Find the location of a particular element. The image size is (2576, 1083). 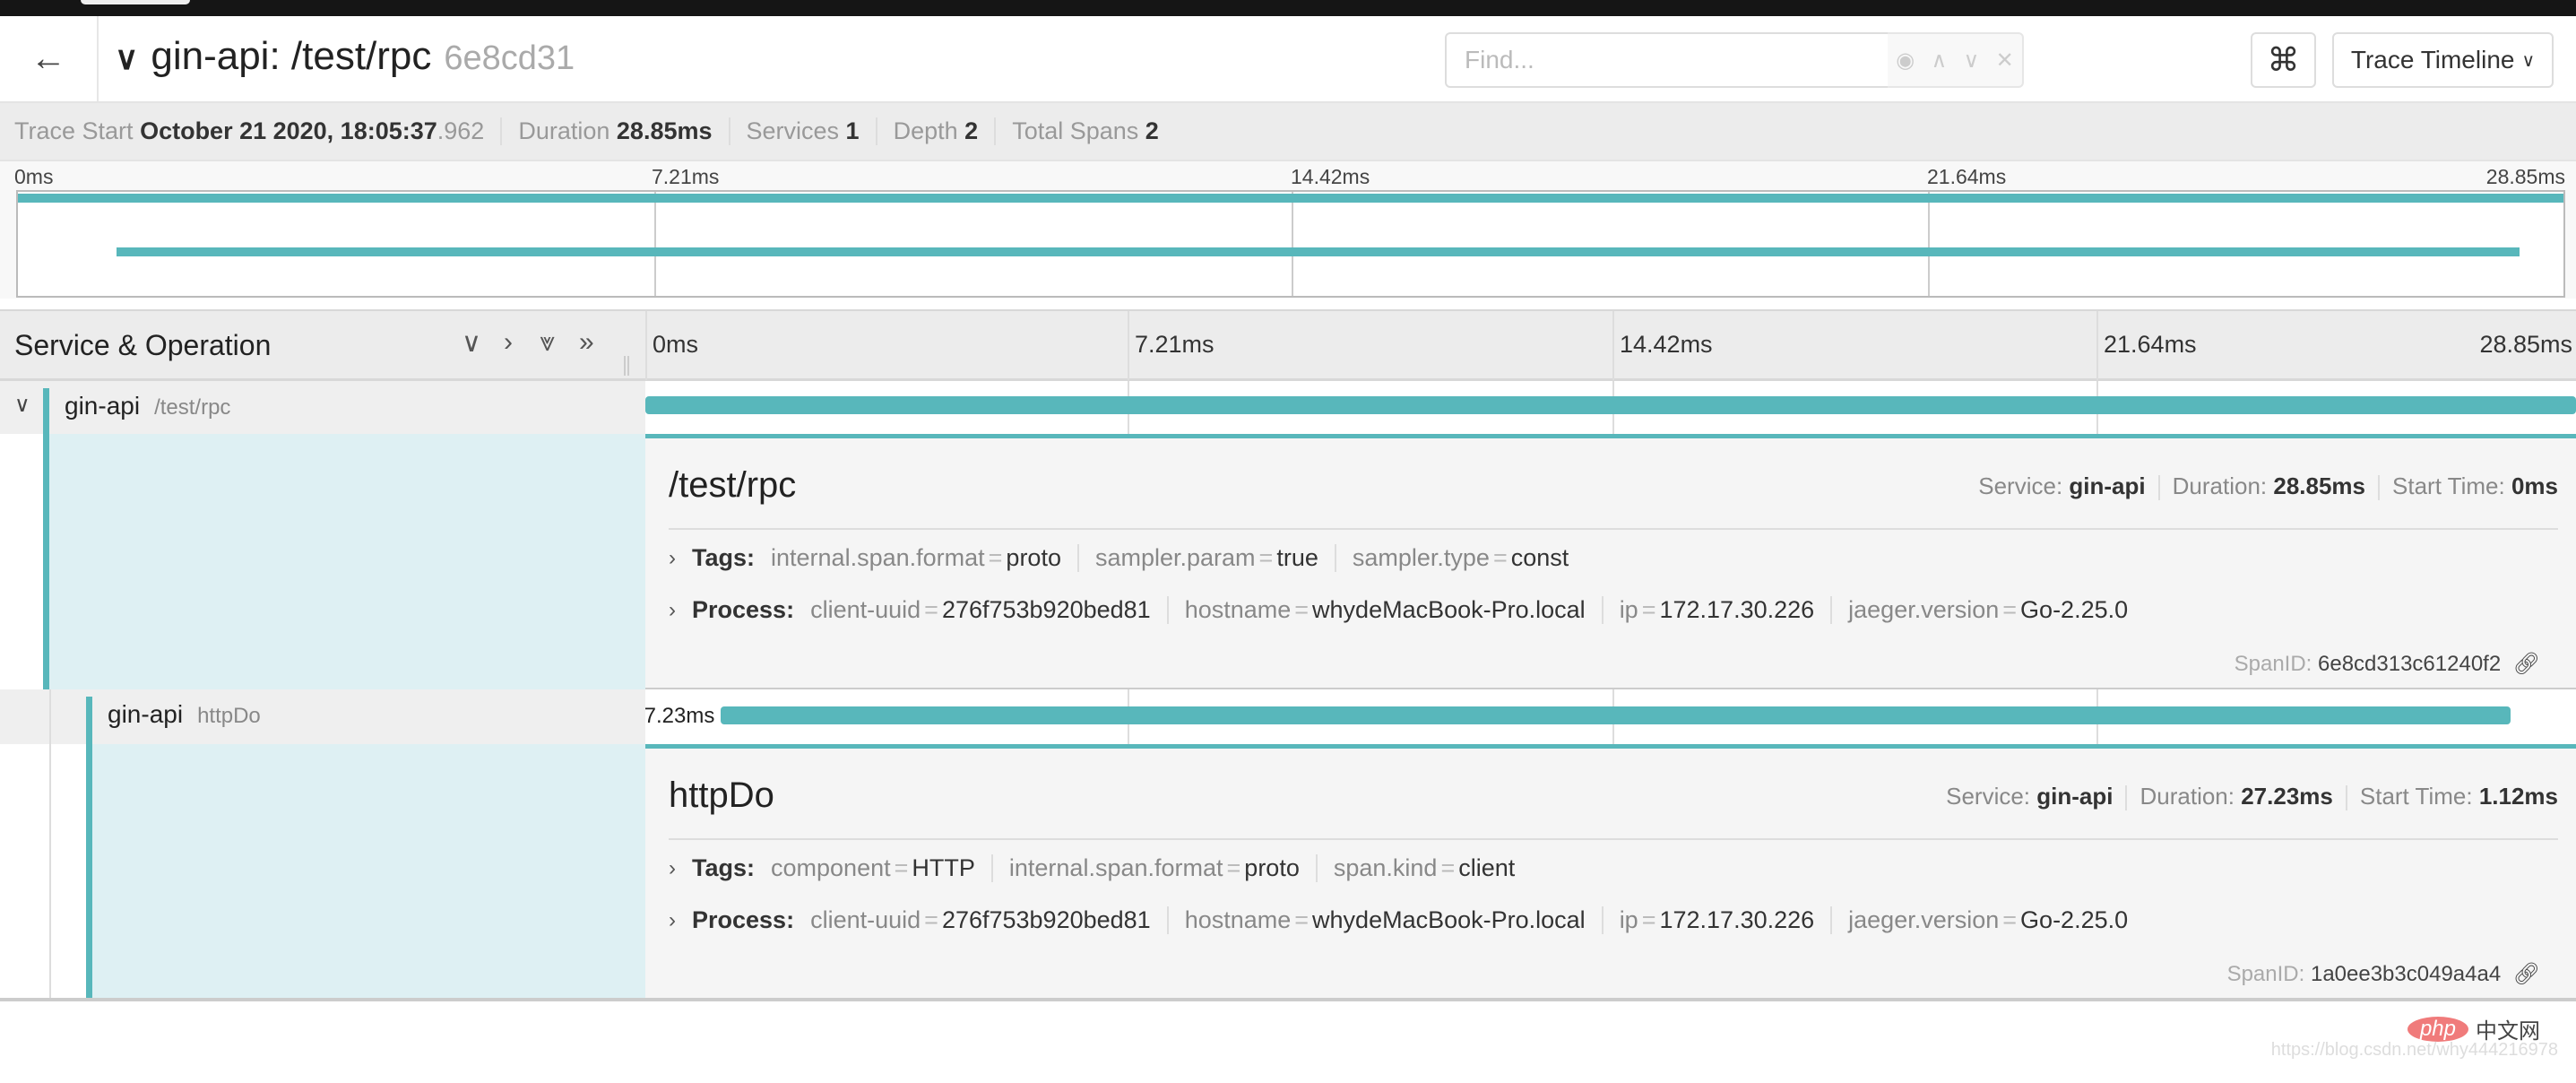

timeline-tick: 21.64ms is located at coordinates (2150, 344).